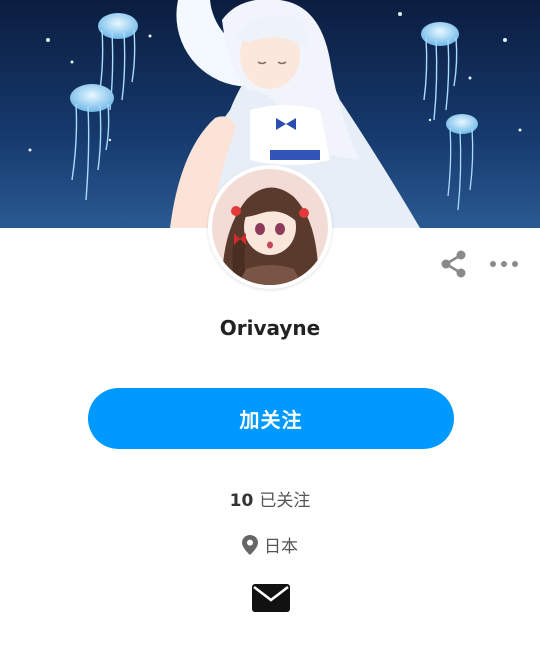 The width and height of the screenshot is (540, 646). I want to click on envelope-icon, so click(271, 598).